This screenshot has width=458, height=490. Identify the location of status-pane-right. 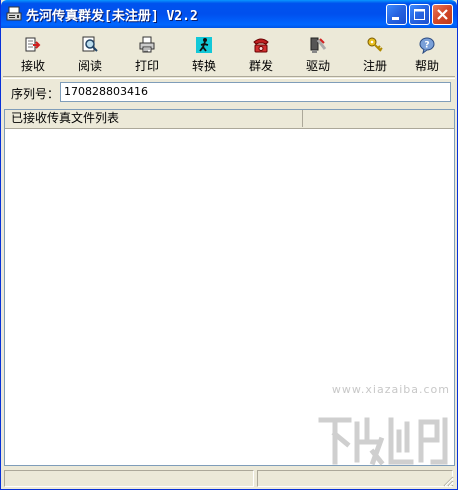
(355, 478).